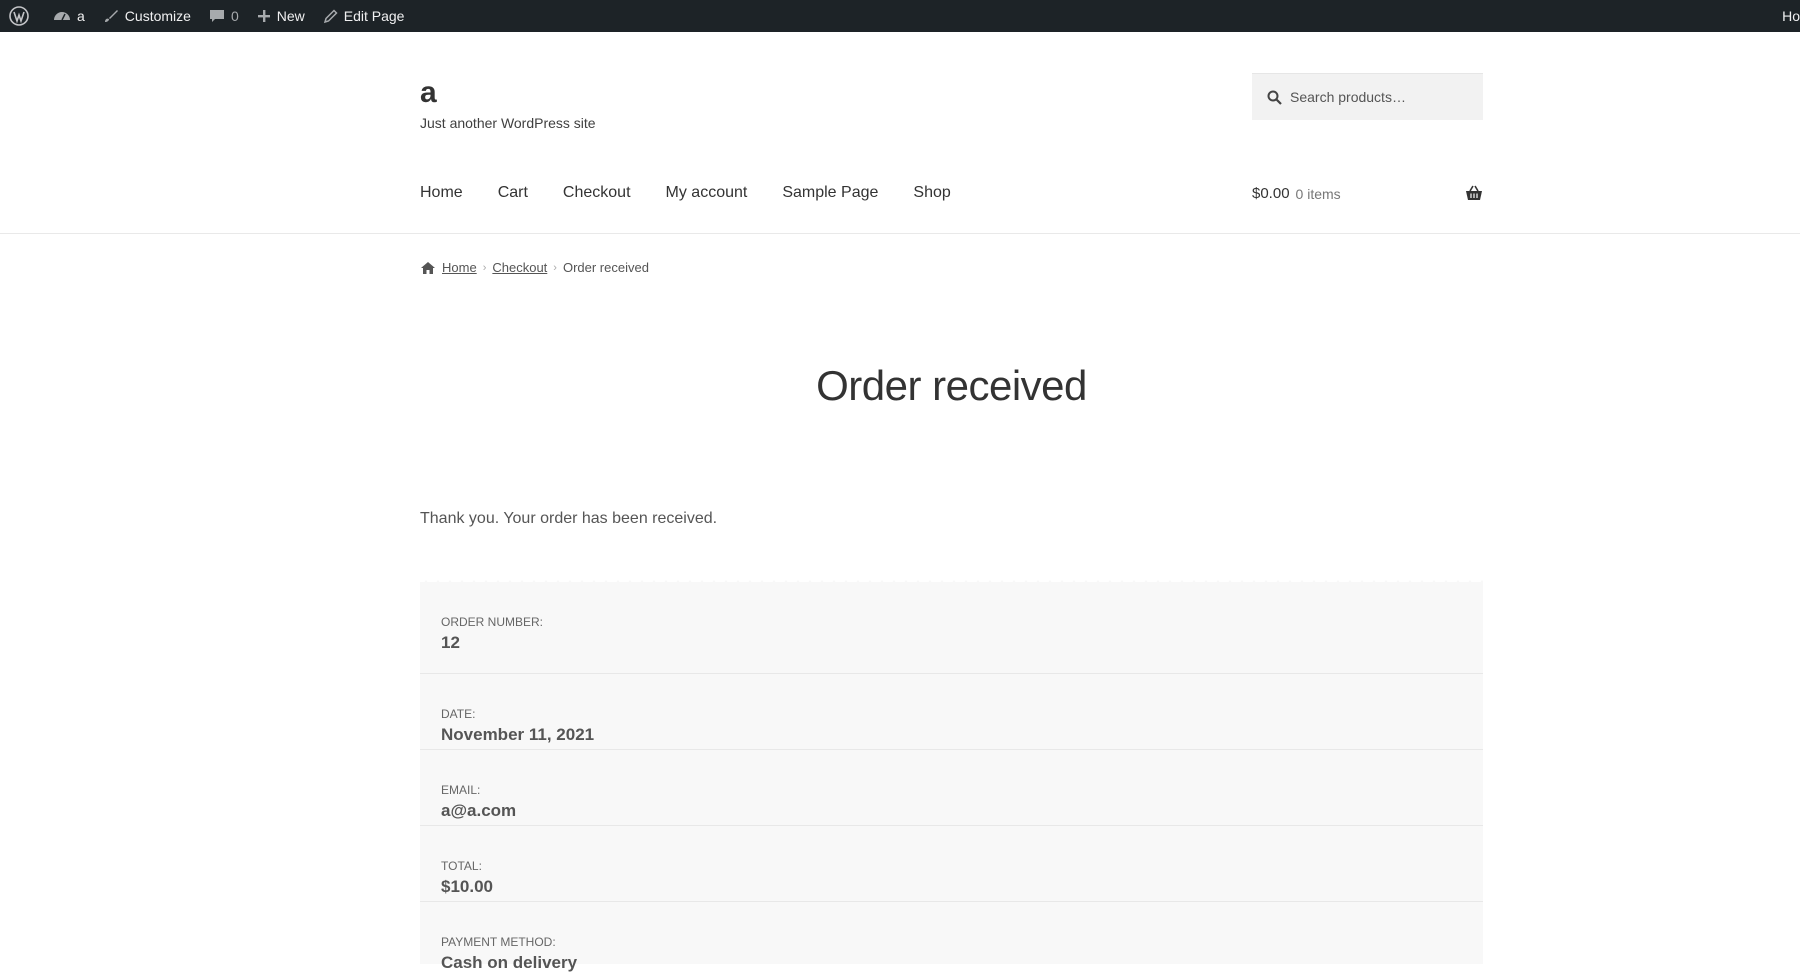 The image size is (1800, 978). What do you see at coordinates (951, 788) in the screenshot?
I see `order-email-row: EMAIL: a@a.com` at bounding box center [951, 788].